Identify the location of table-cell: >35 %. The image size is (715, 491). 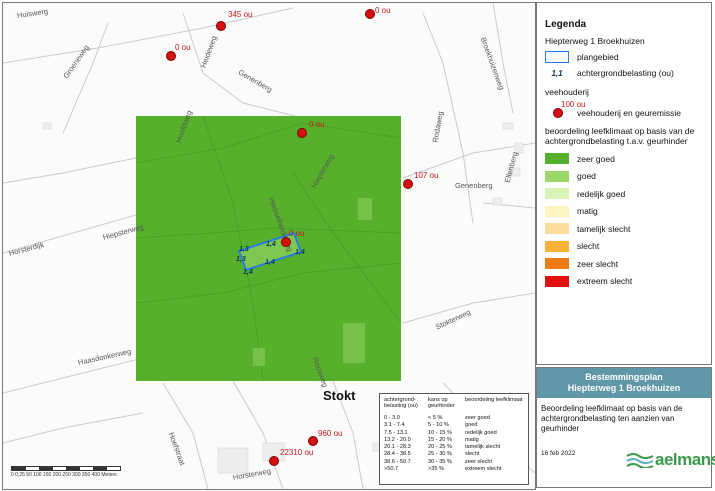
(436, 469).